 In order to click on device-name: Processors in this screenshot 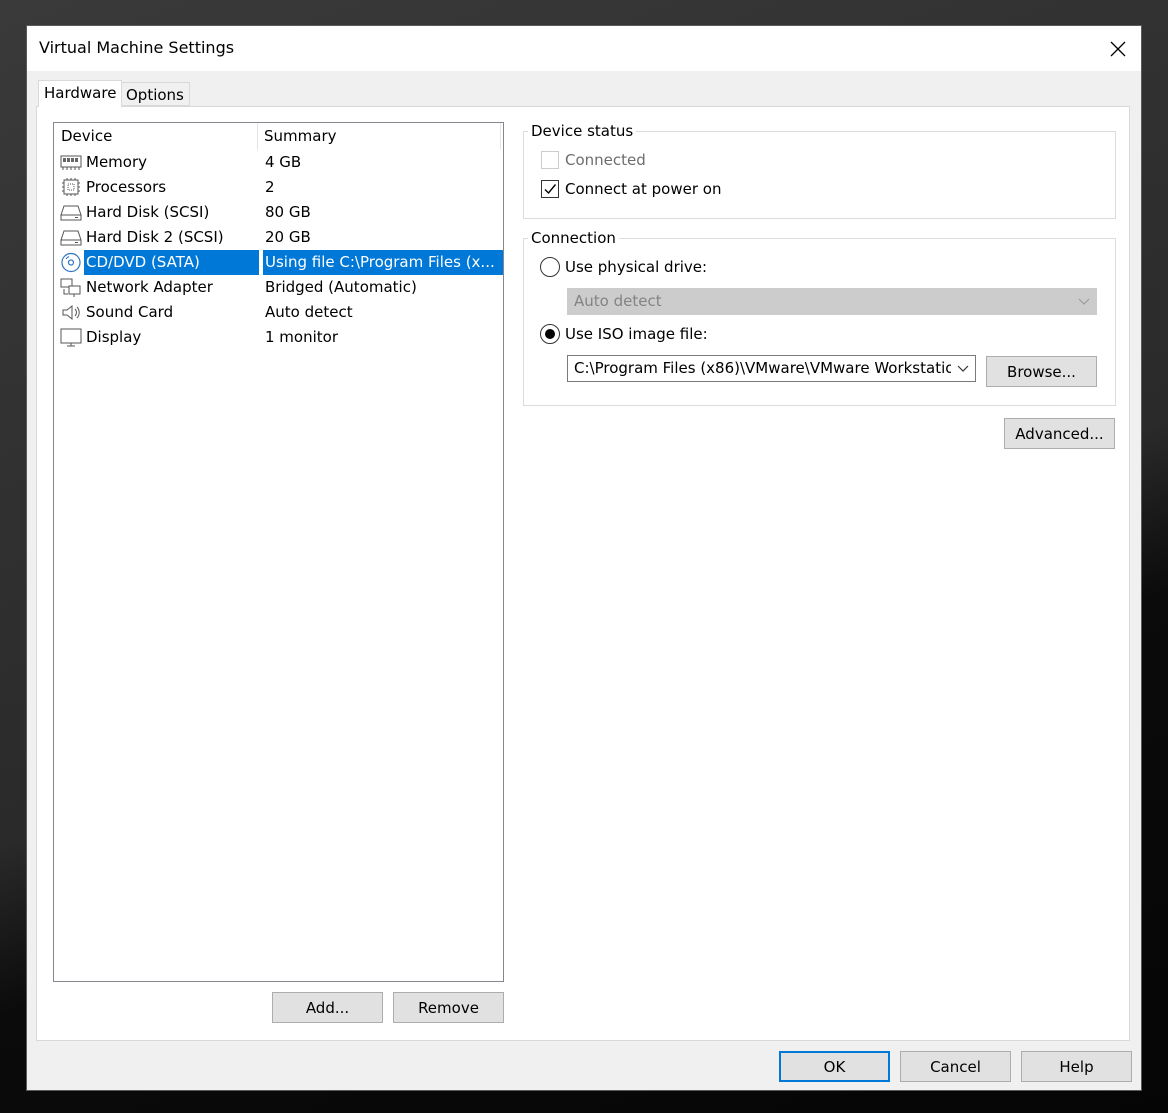, I will do `click(126, 187)`.